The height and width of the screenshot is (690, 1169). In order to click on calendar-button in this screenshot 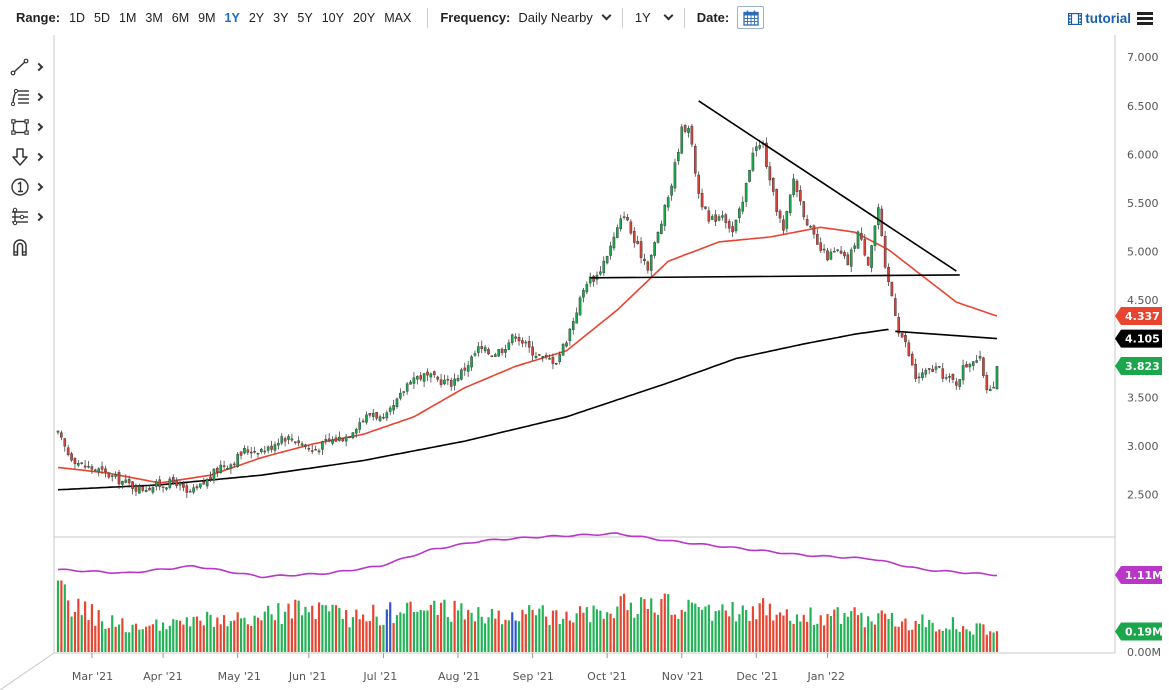, I will do `click(751, 17)`.